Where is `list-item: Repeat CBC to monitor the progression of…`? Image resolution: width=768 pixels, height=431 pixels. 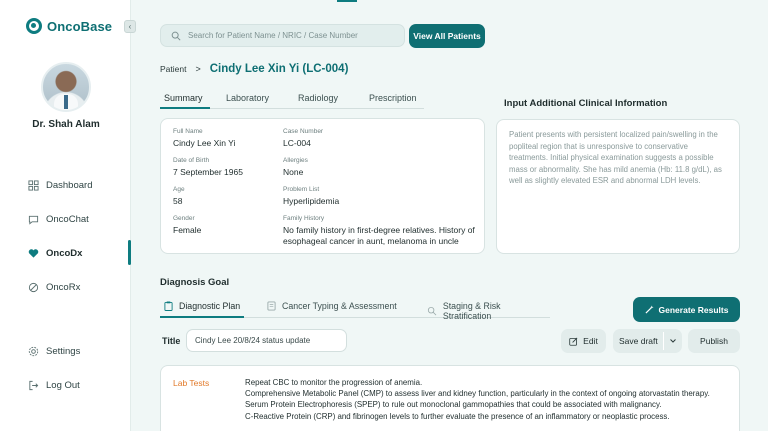
list-item: Repeat CBC to monitor the progression of… is located at coordinates (334, 382).